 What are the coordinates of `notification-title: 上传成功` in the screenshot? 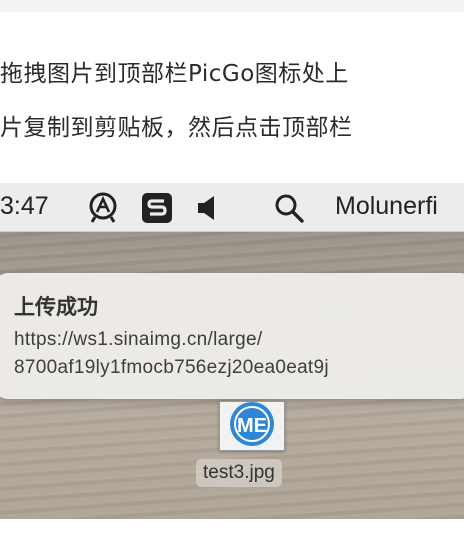 It's located at (56, 307).